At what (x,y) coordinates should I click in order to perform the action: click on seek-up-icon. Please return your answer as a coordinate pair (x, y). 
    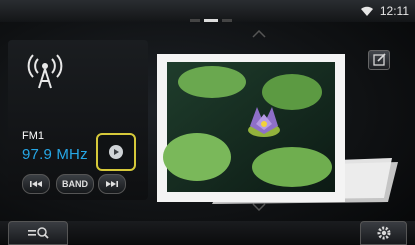
    Looking at the image, I should click on (112, 184).